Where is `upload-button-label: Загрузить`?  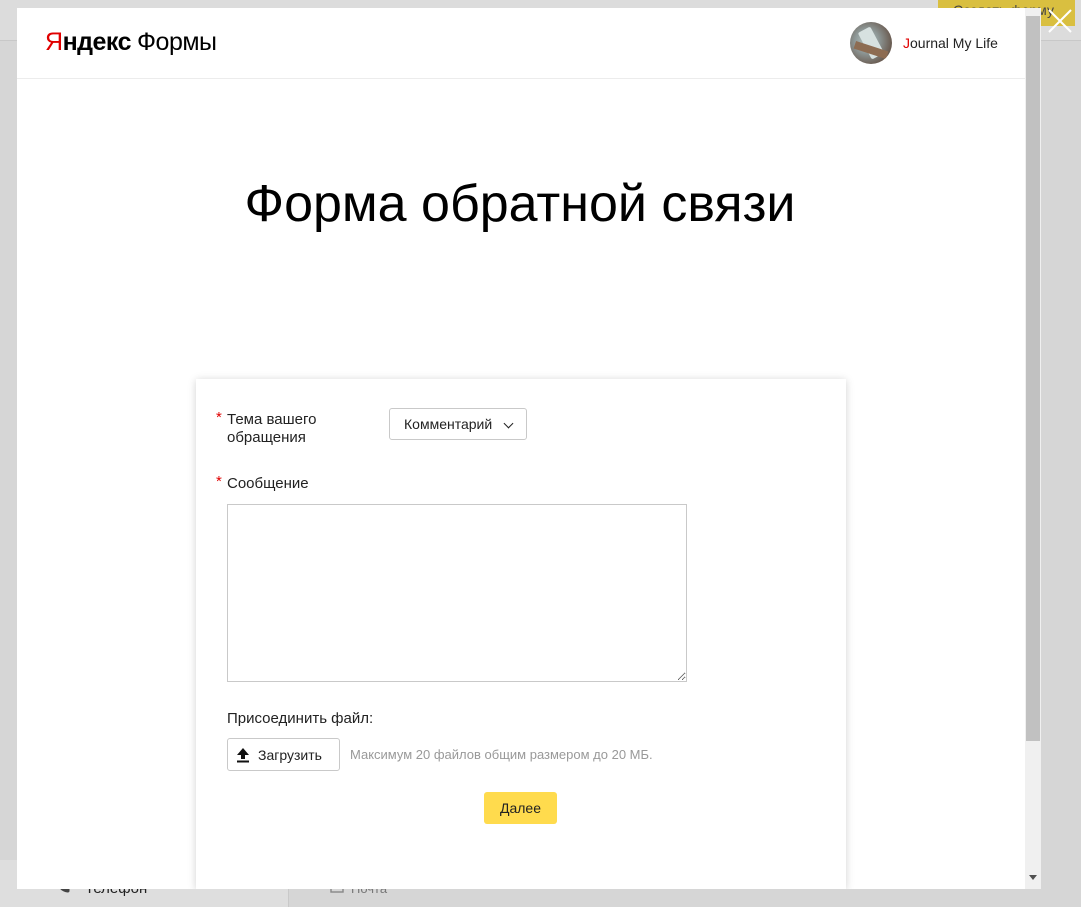
upload-button-label: Загрузить is located at coordinates (290, 754).